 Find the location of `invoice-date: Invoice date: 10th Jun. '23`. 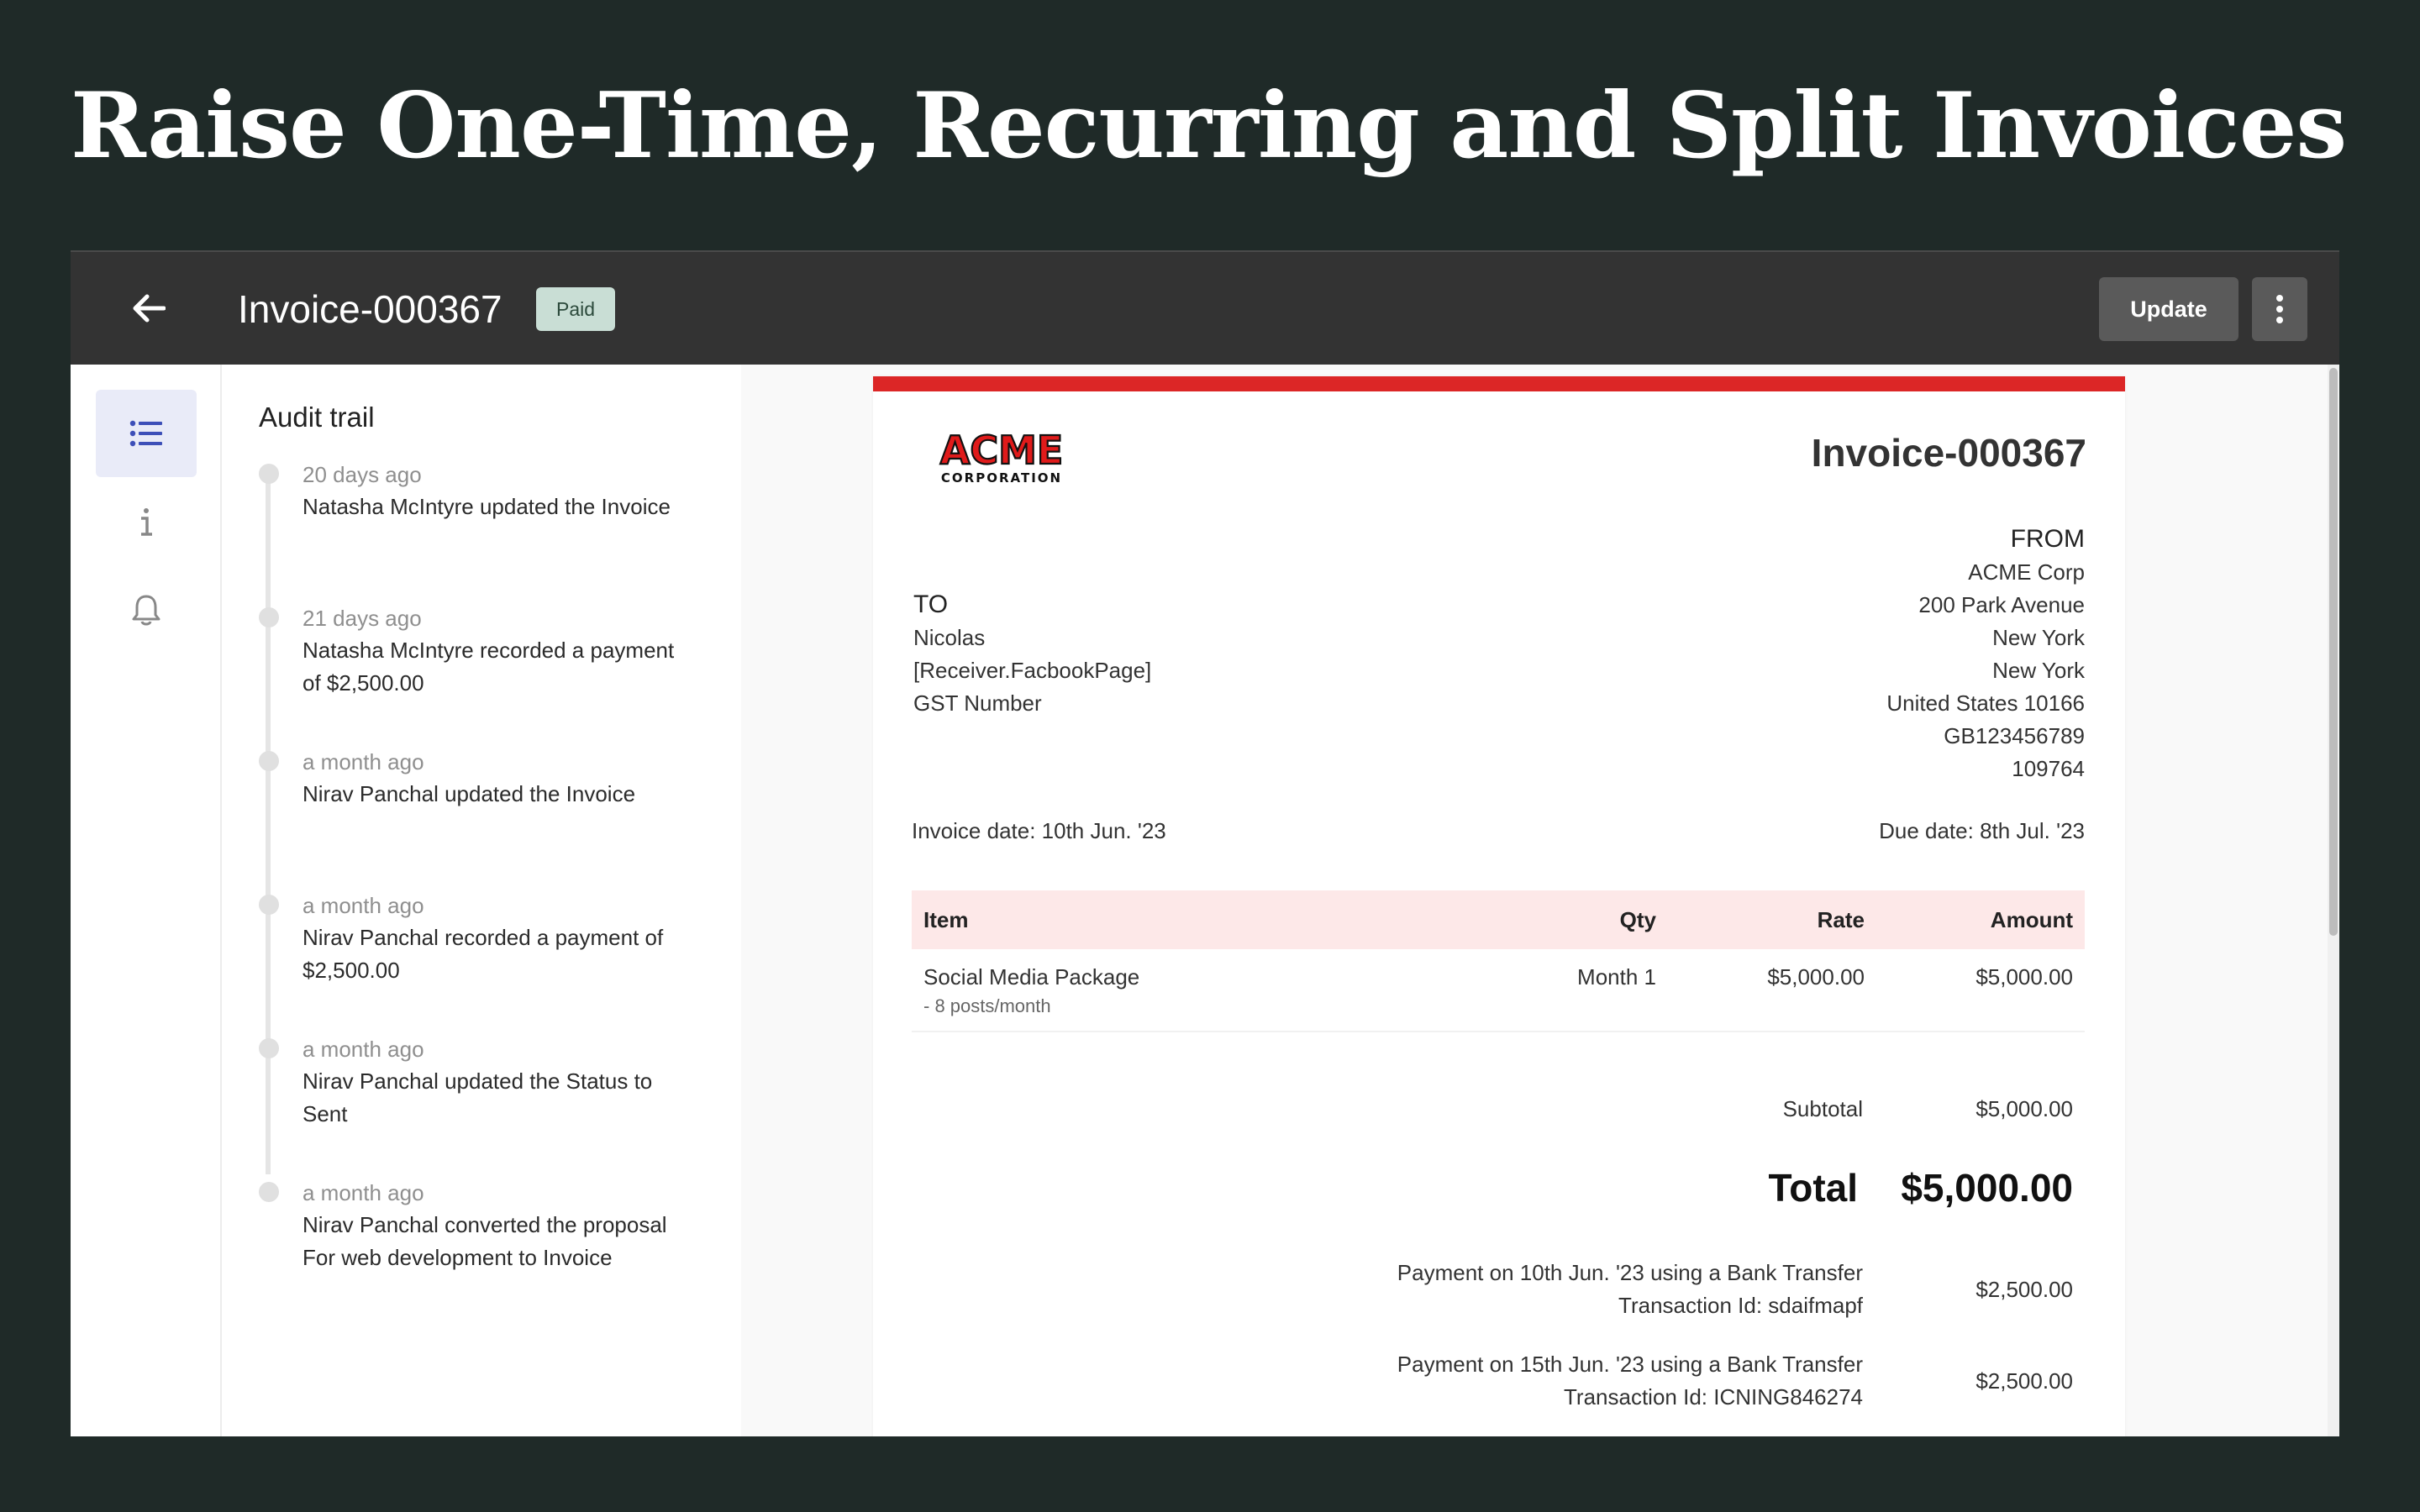

invoice-date: Invoice date: 10th Jun. '23 is located at coordinates (1039, 830).